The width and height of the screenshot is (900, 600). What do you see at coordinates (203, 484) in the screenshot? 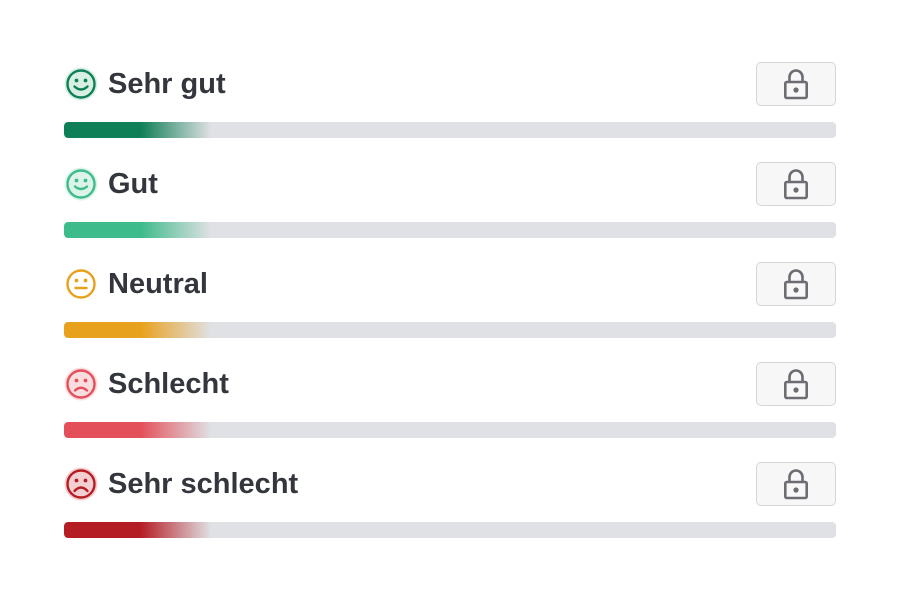
I see `rating-label: Sehr schlecht` at bounding box center [203, 484].